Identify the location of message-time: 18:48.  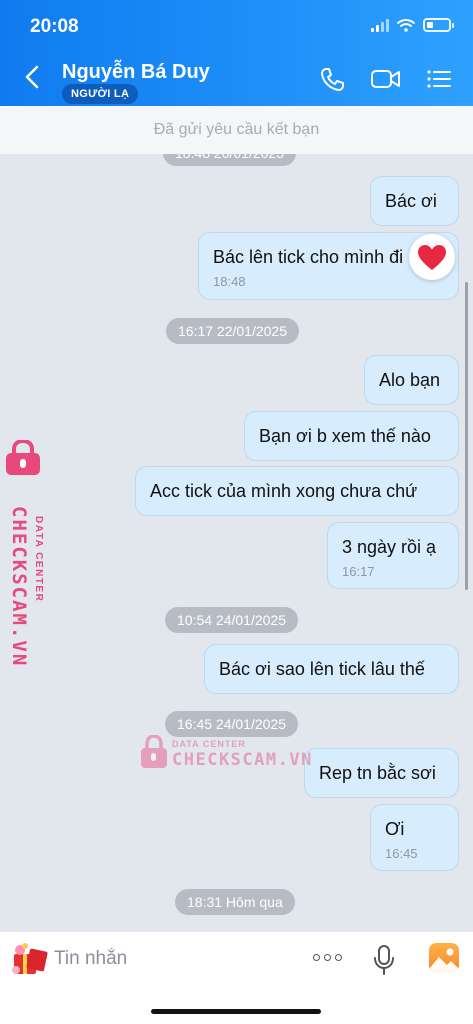
(229, 281).